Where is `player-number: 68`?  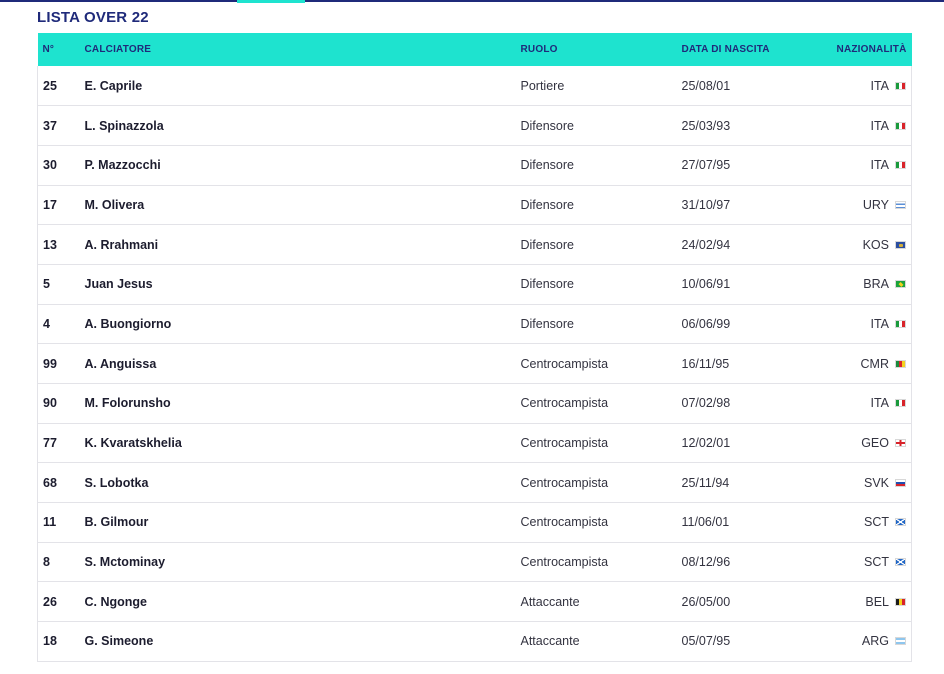 player-number: 68 is located at coordinates (58, 482).